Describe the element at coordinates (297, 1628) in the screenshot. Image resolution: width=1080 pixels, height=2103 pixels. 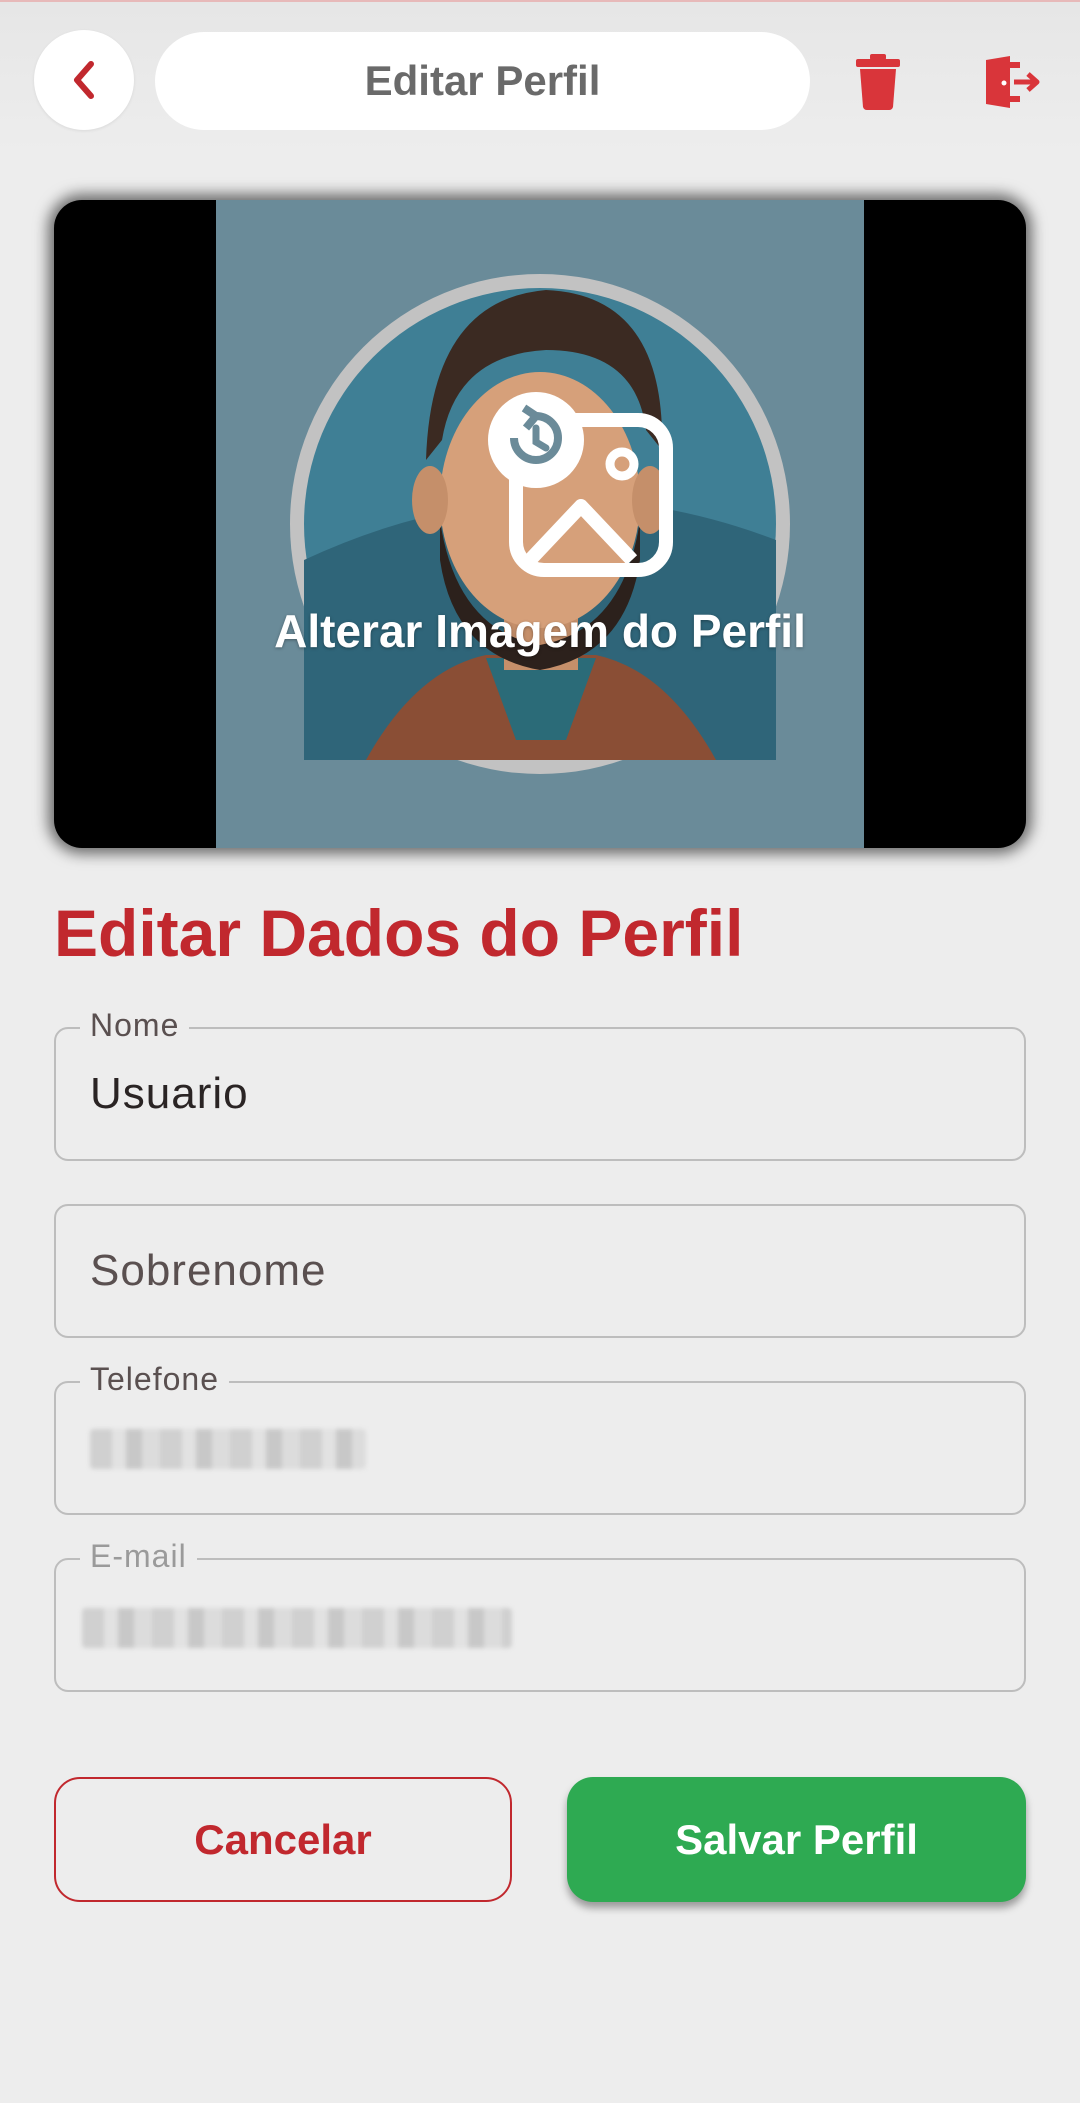
I see `email-value-redacted` at that location.